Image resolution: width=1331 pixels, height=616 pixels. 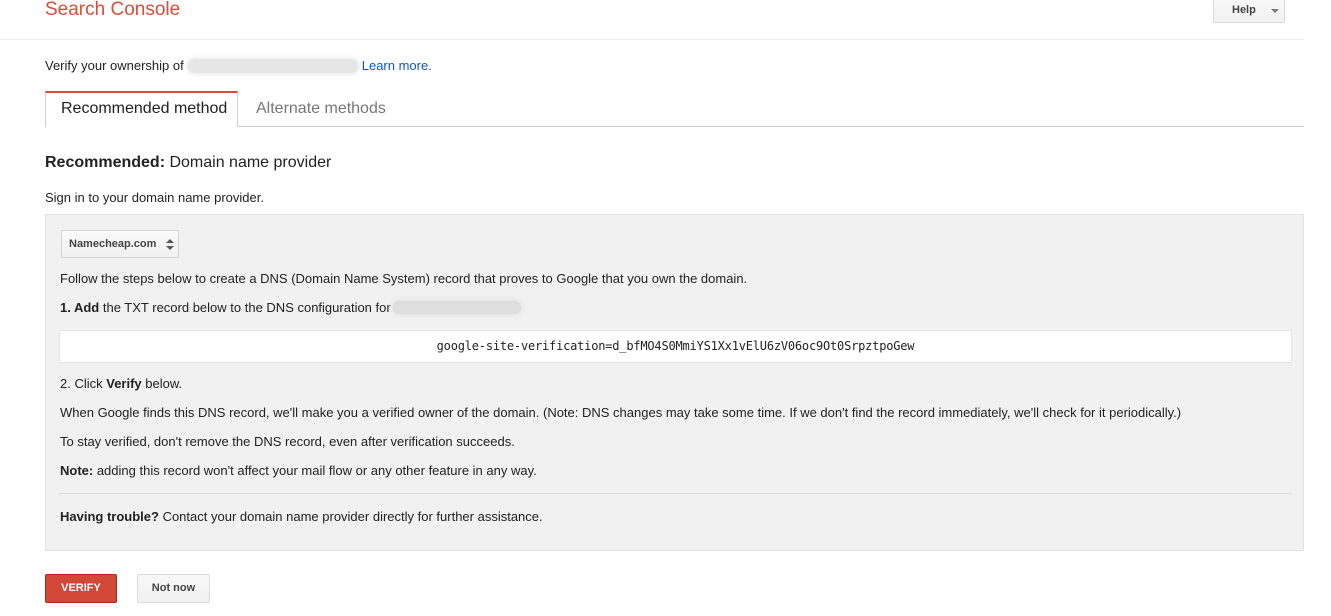 What do you see at coordinates (77, 470) in the screenshot?
I see `note-bold: Note:` at bounding box center [77, 470].